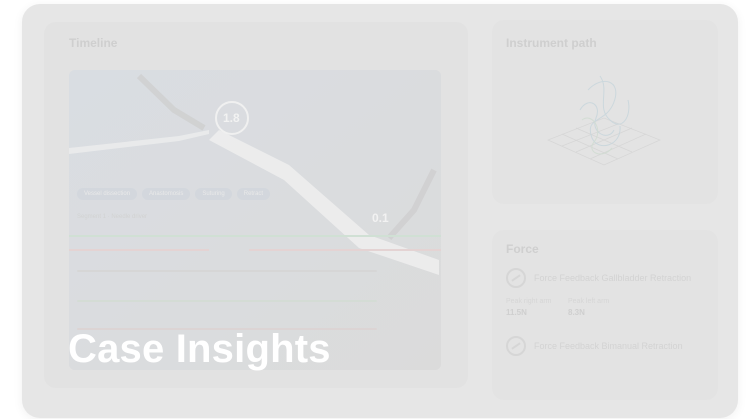 This screenshot has height=419, width=749. What do you see at coordinates (380, 218) in the screenshot?
I see `force-marker-value: 0.1` at bounding box center [380, 218].